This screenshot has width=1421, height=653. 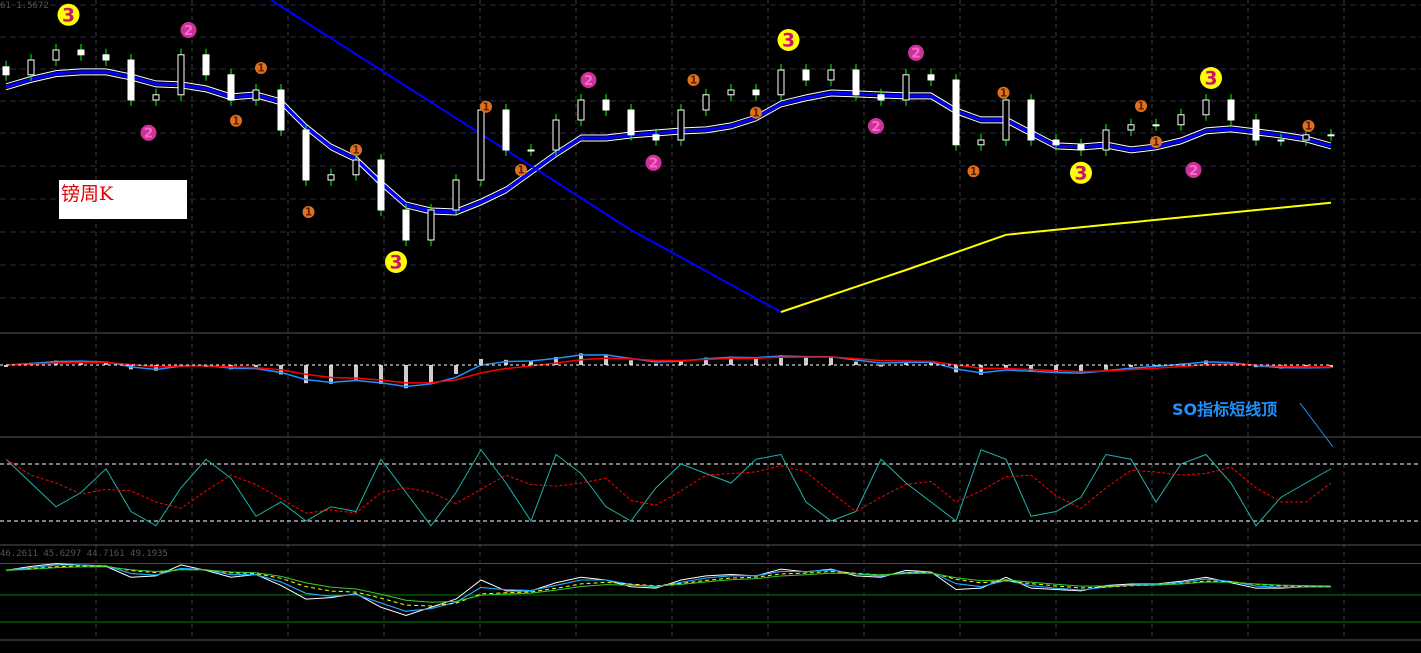 What do you see at coordinates (1225, 409) in the screenshot?
I see `so-indicator-note: SO指标短线顶` at bounding box center [1225, 409].